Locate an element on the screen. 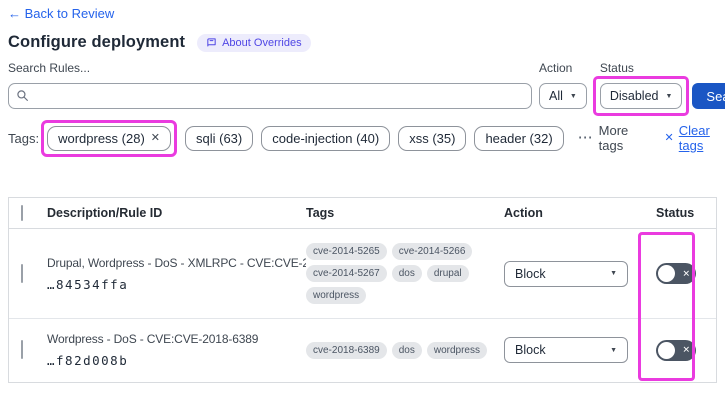  action-filter-dropdown: All ▼ is located at coordinates (563, 96).